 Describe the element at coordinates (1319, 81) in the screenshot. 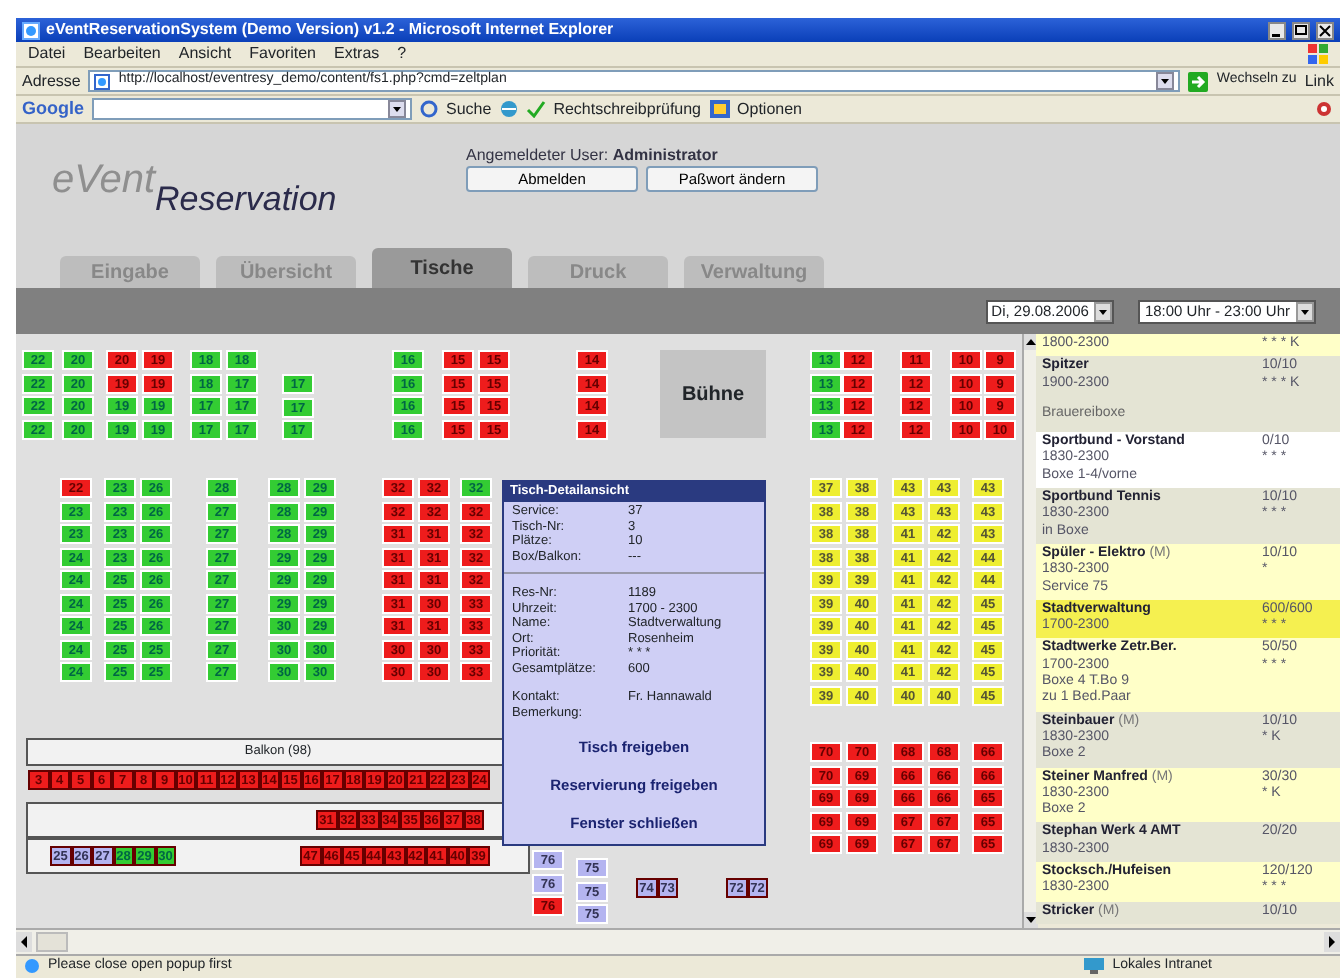

I see `links-label: Link` at that location.